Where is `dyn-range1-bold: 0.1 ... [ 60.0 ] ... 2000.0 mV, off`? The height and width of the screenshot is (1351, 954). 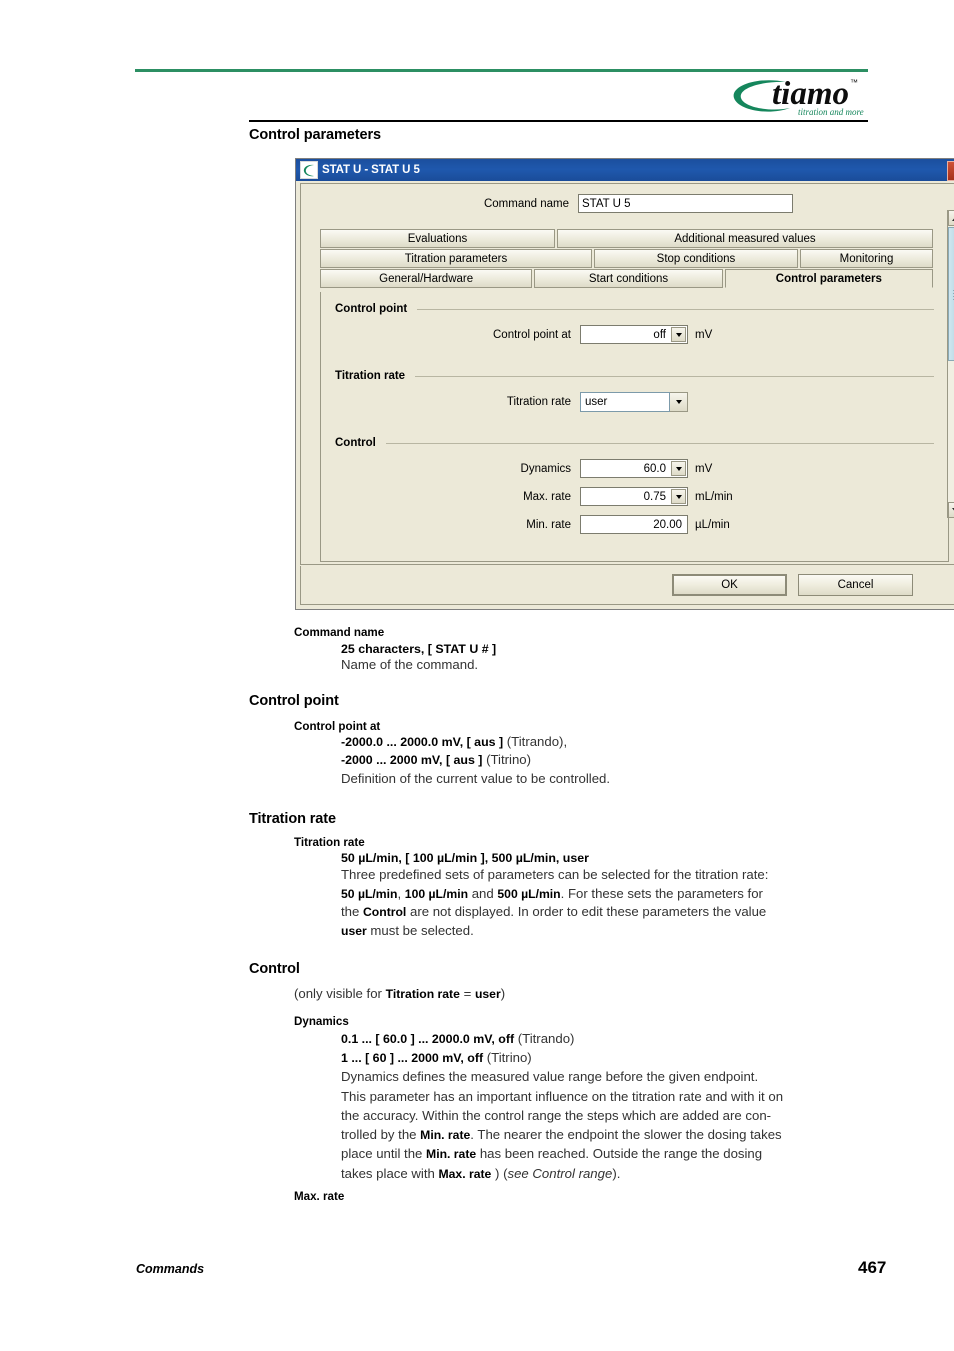
dyn-range1-bold: 0.1 ... [ 60.0 ] ... 2000.0 mV, off is located at coordinates (428, 1039).